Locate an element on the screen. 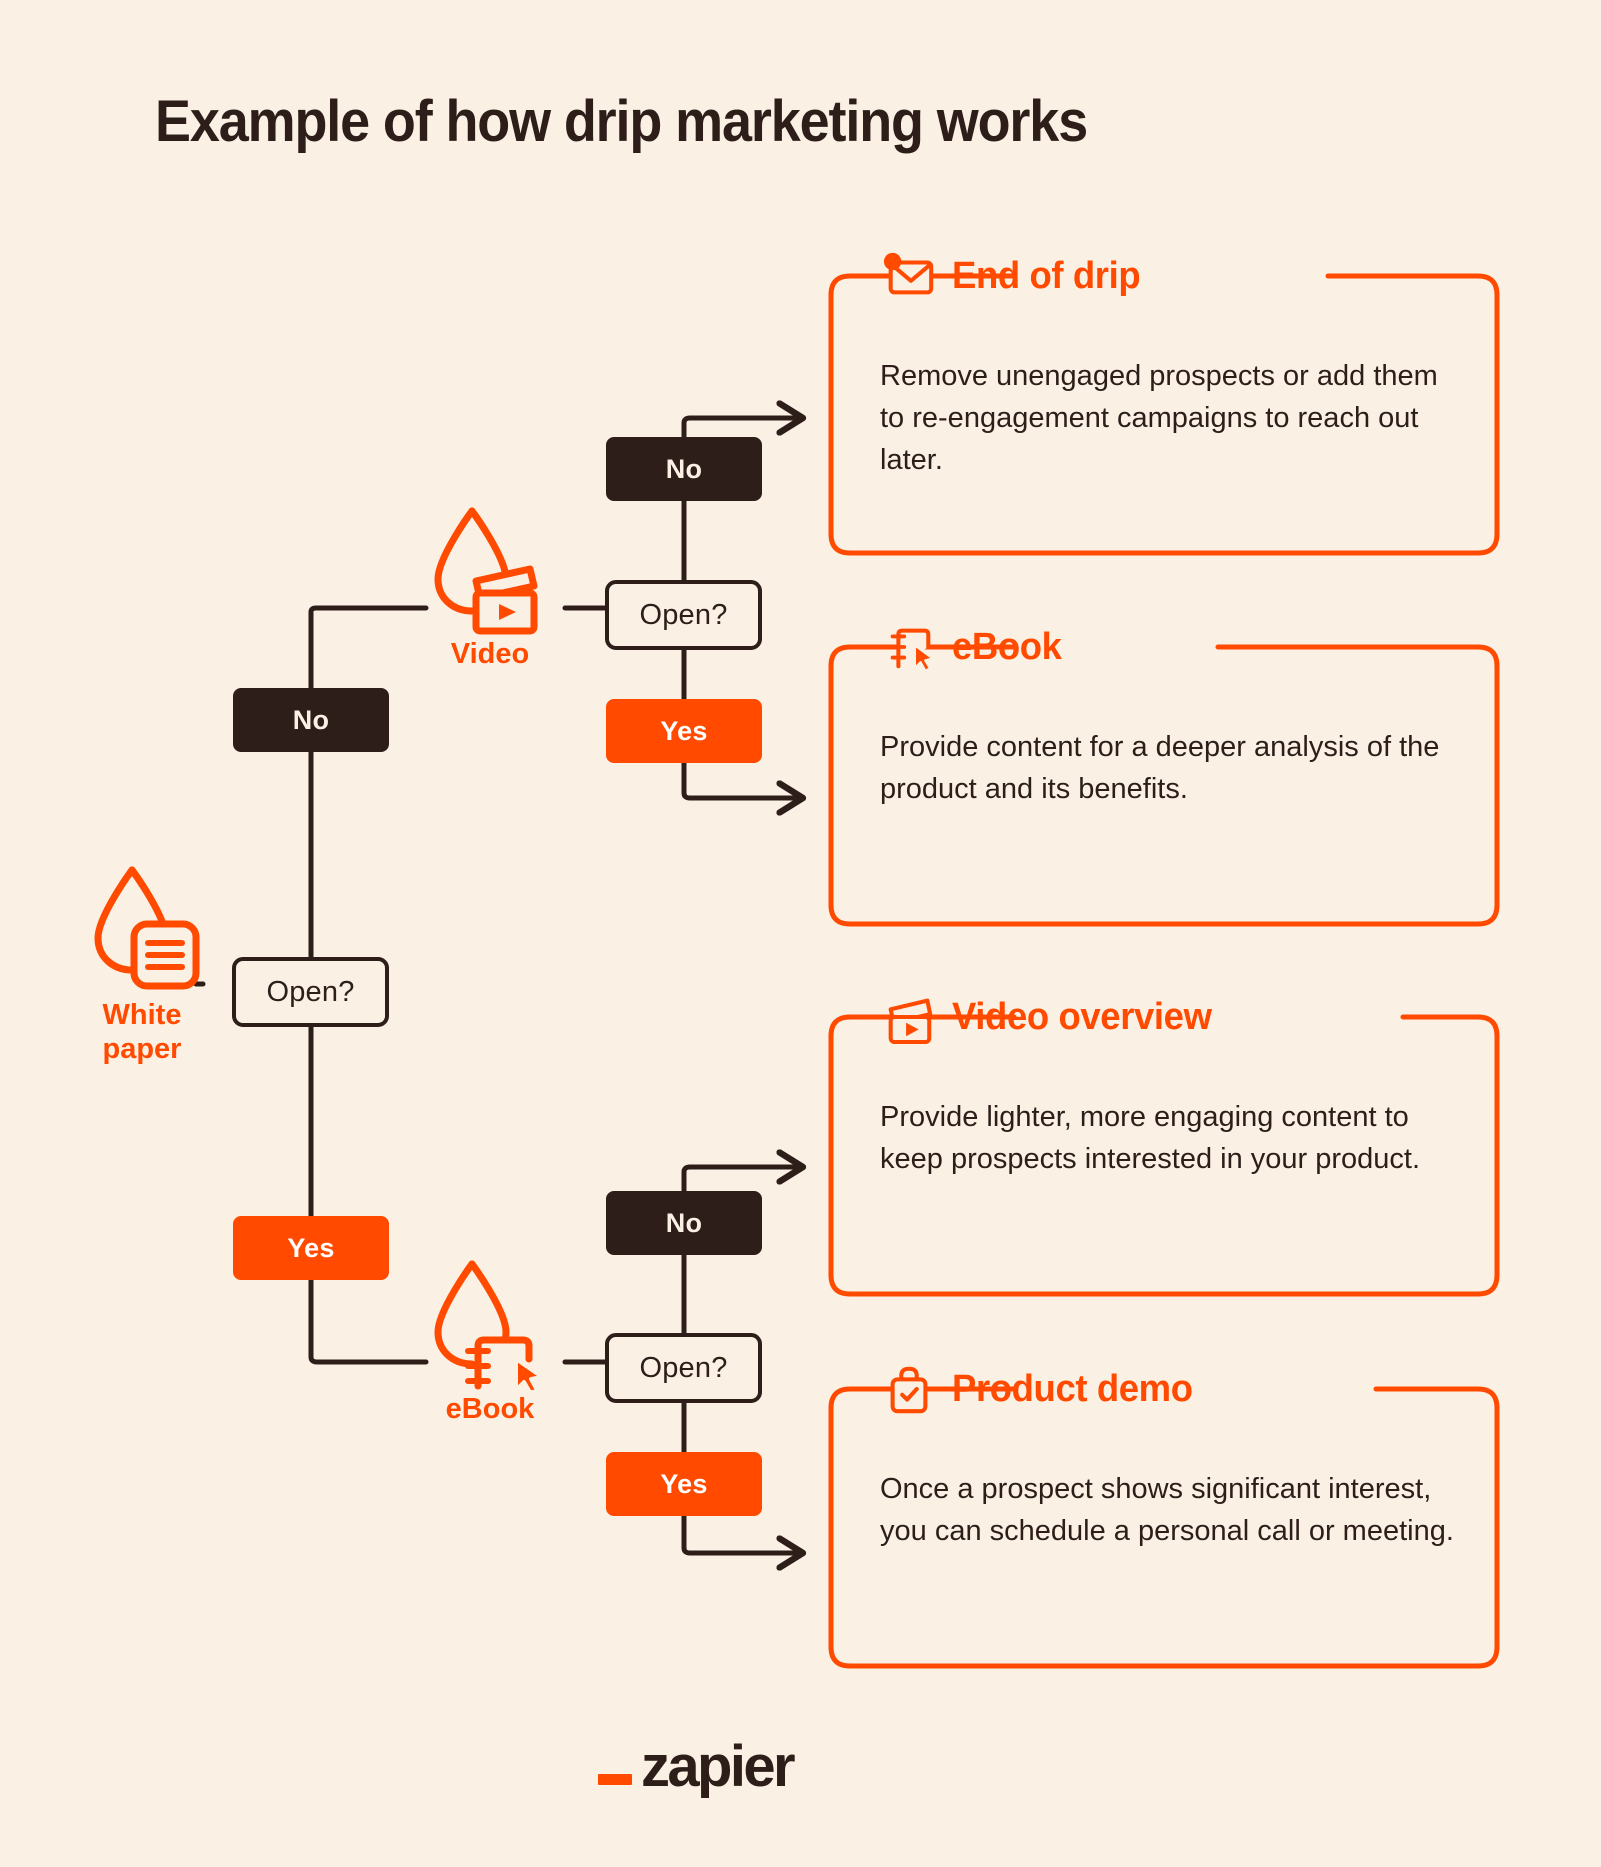 This screenshot has width=1601, height=1867. node-label-video: Video is located at coordinates (490, 654).